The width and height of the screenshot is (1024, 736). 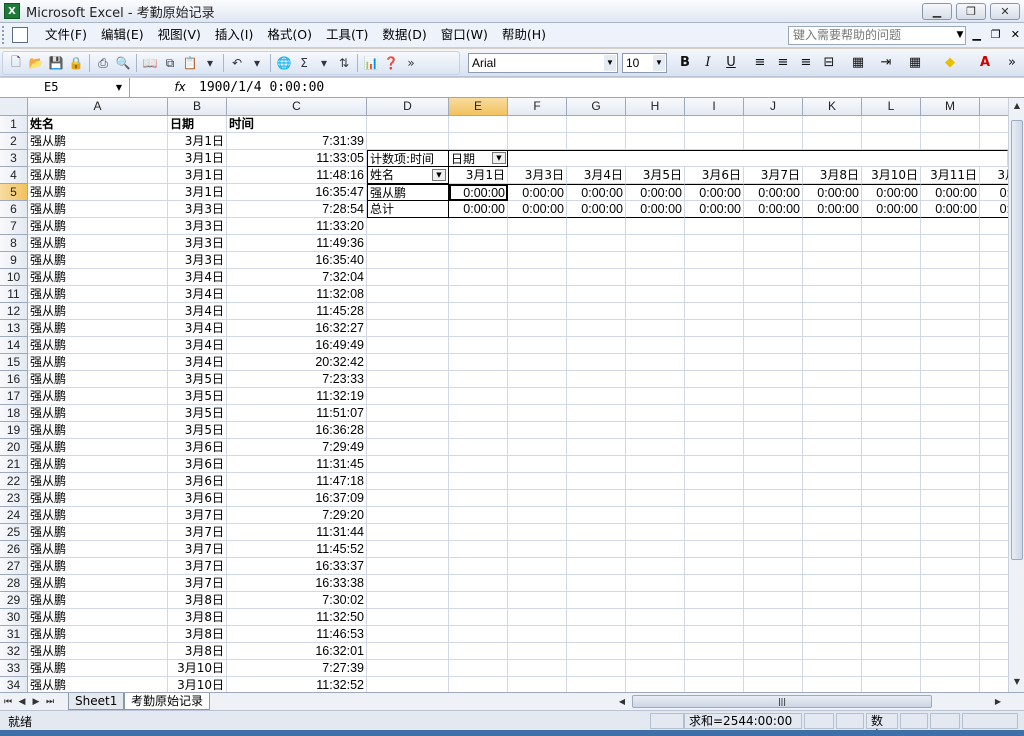 What do you see at coordinates (478, 651) in the screenshot?
I see `cell-e32` at bounding box center [478, 651].